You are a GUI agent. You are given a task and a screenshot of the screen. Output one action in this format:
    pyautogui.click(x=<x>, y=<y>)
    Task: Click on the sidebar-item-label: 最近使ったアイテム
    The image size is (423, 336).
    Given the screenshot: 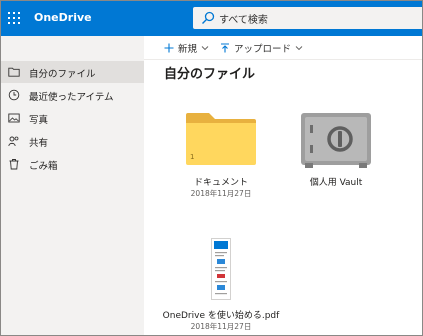 What is the action you would take?
    pyautogui.click(x=71, y=97)
    